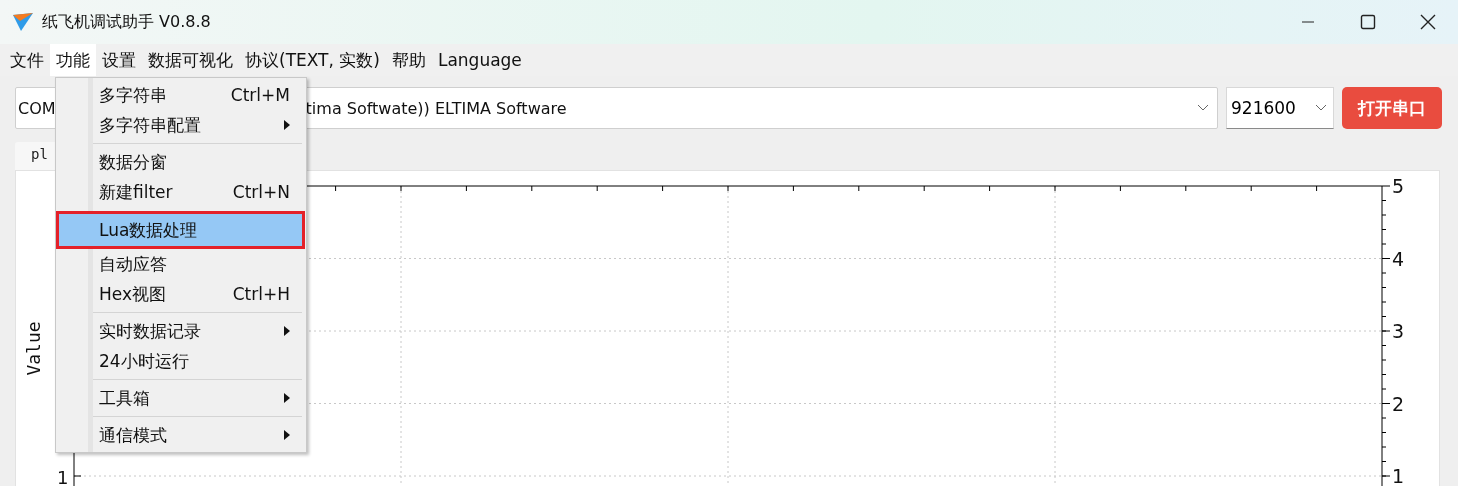  I want to click on menu-bar-item: Language, so click(479, 60).